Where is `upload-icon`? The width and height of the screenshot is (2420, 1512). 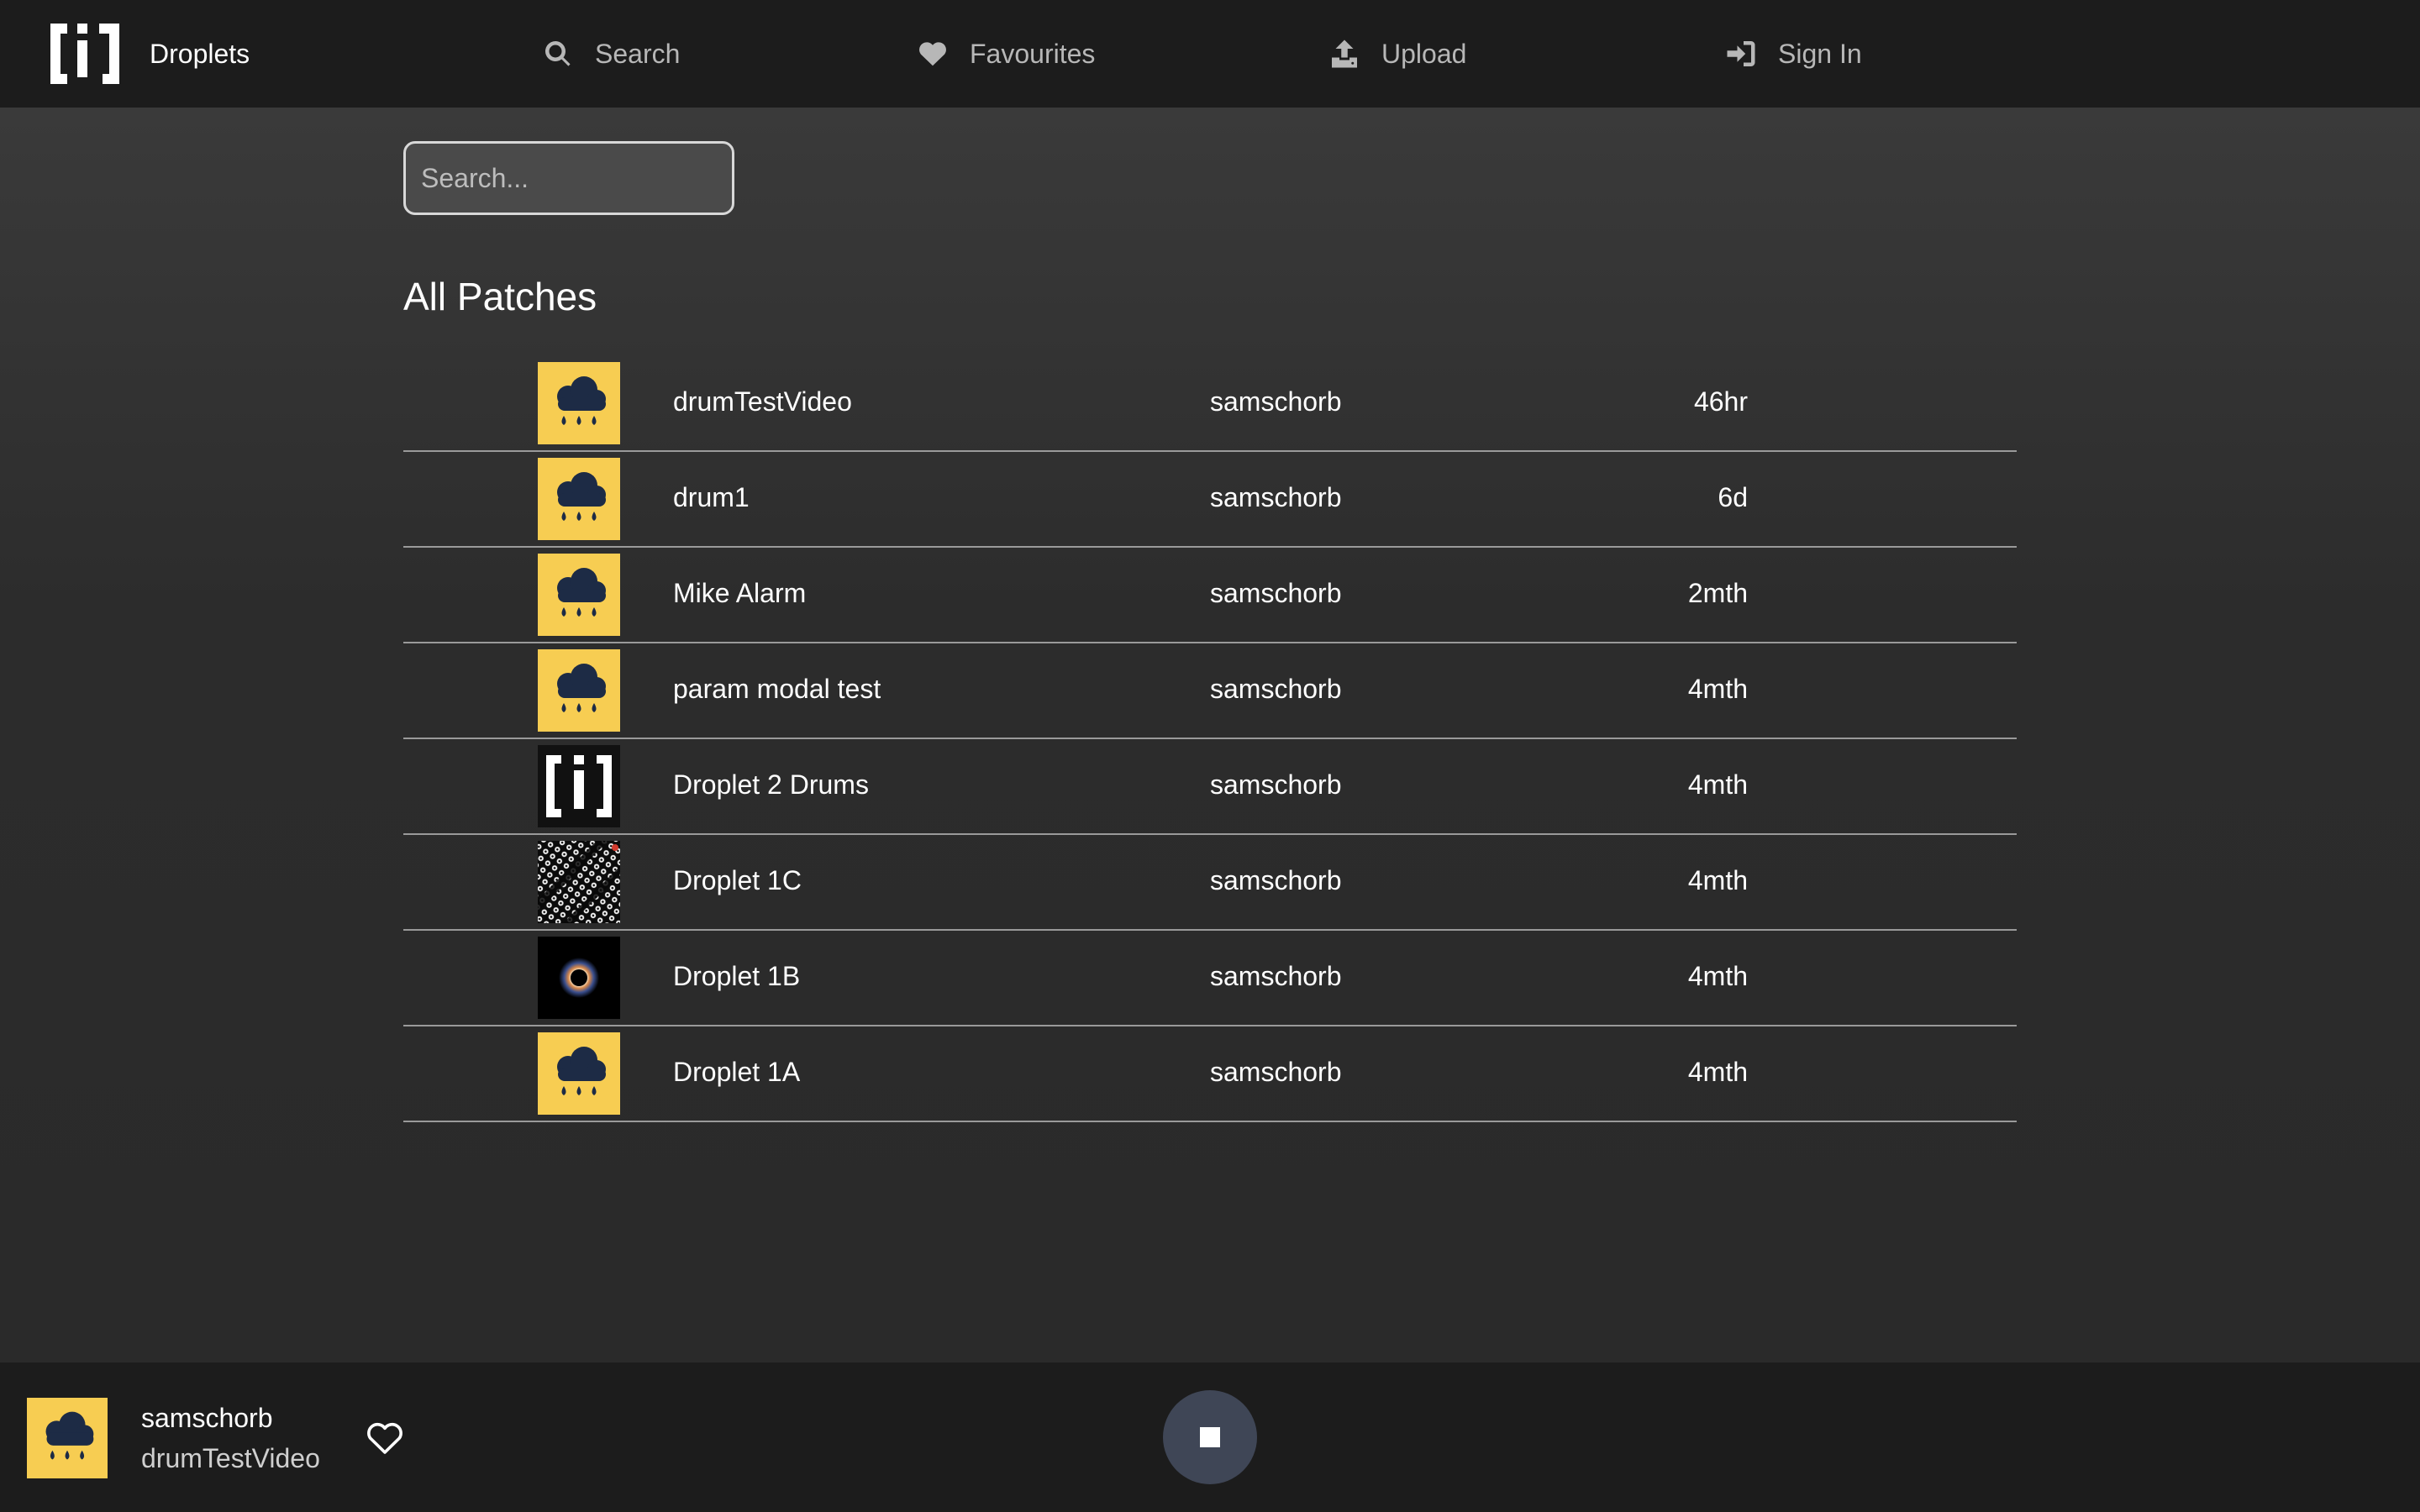
upload-icon is located at coordinates (1345, 53).